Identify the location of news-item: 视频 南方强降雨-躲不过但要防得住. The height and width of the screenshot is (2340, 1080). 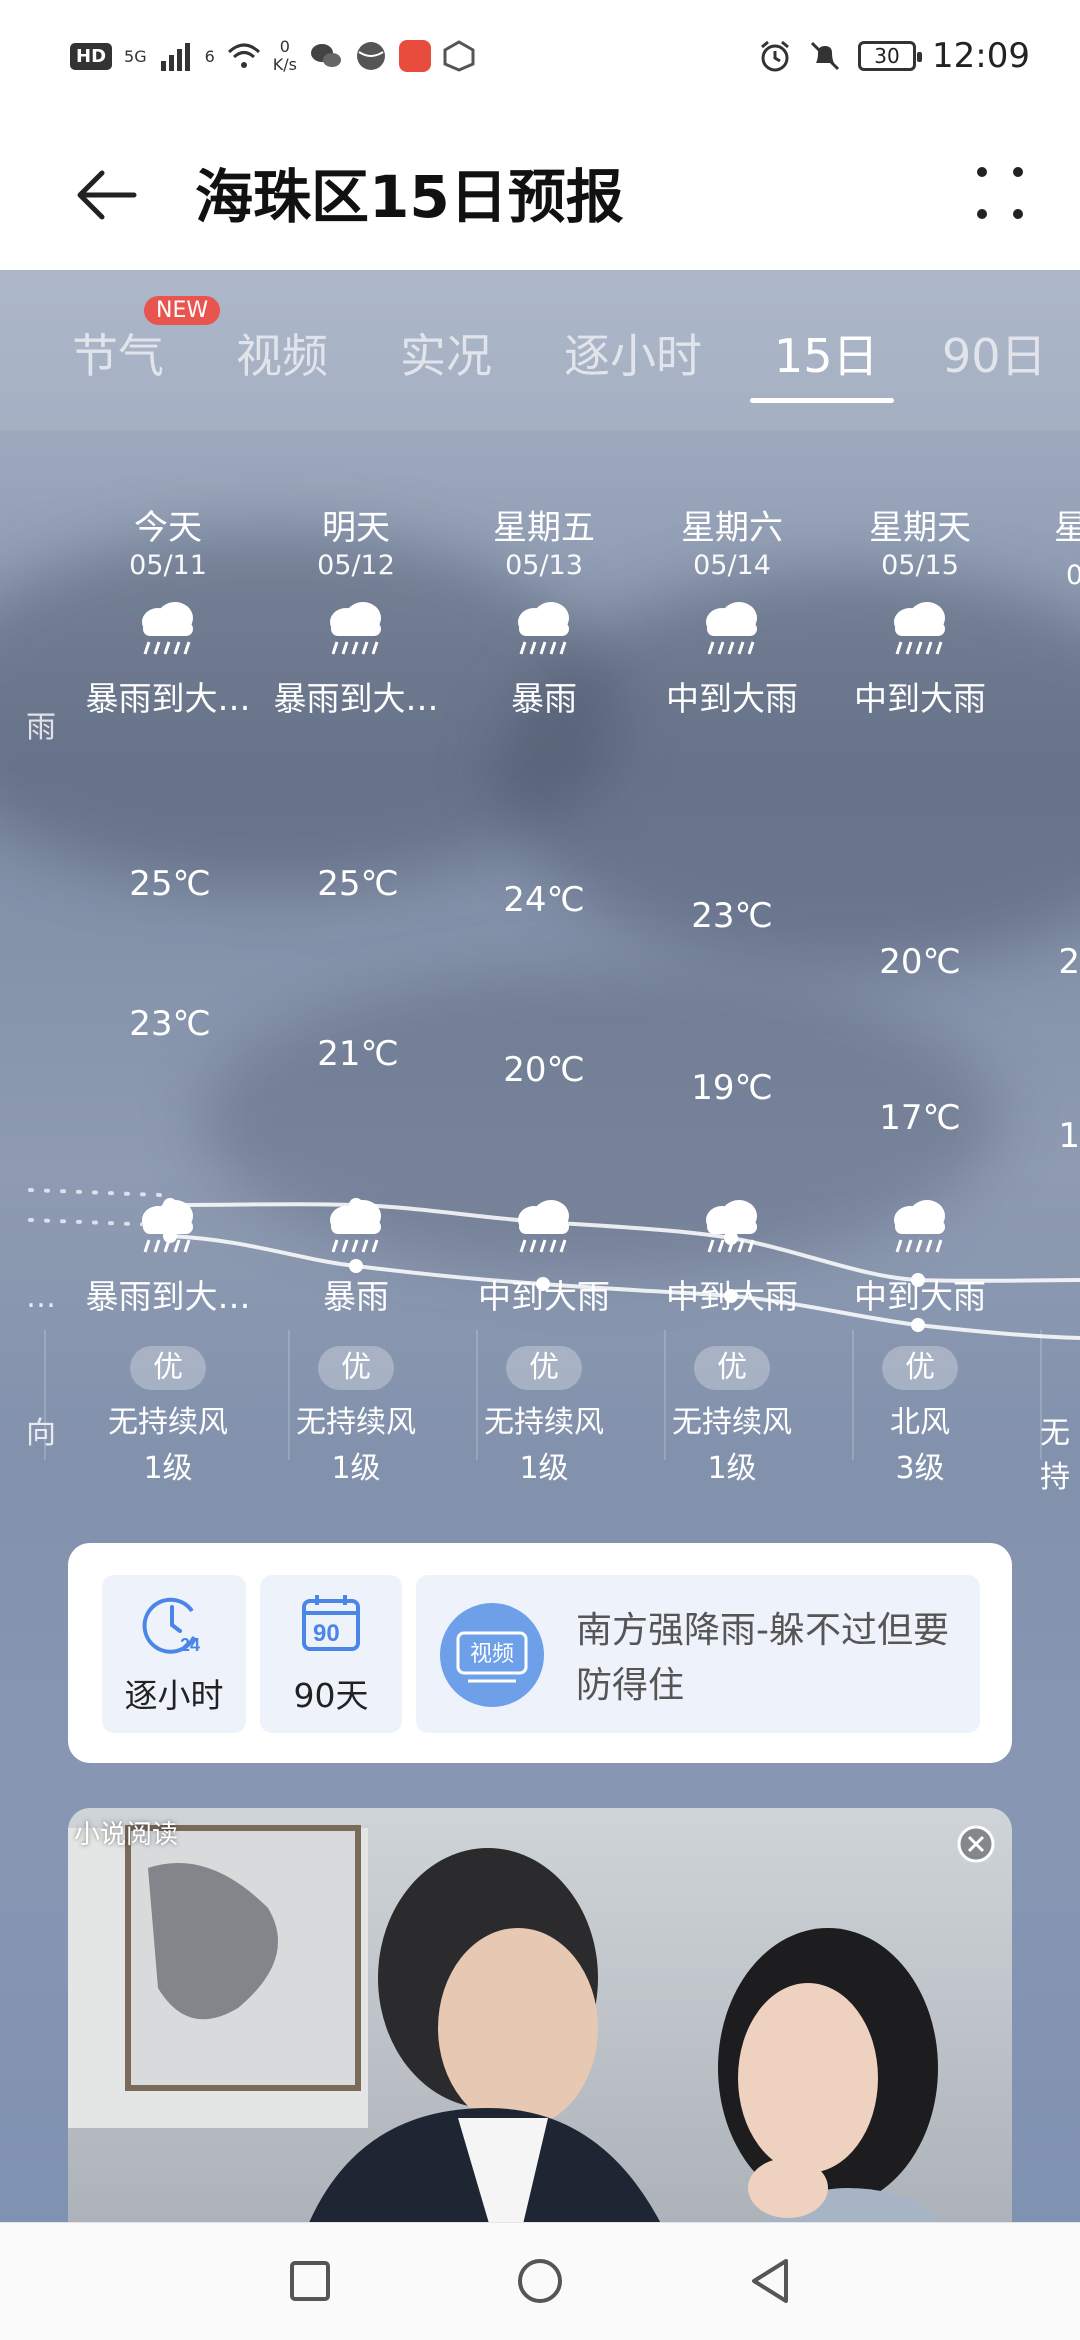
(698, 1654).